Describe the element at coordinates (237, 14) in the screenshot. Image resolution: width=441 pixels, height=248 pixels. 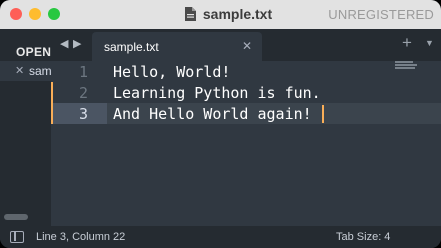
I see `window-title: sample.txt` at that location.